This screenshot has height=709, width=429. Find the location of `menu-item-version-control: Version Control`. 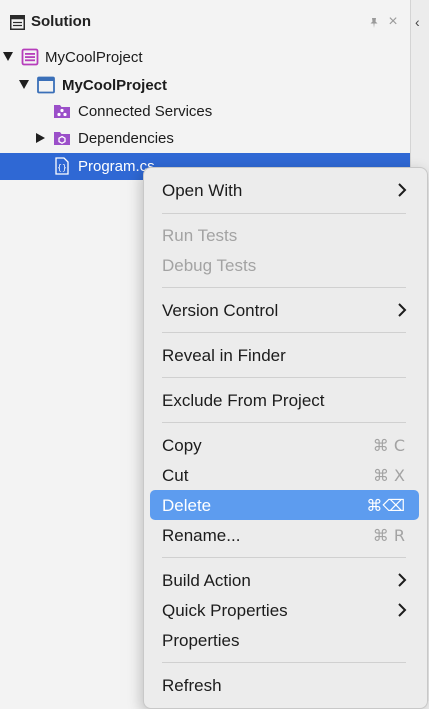

menu-item-version-control: Version Control is located at coordinates (284, 310).